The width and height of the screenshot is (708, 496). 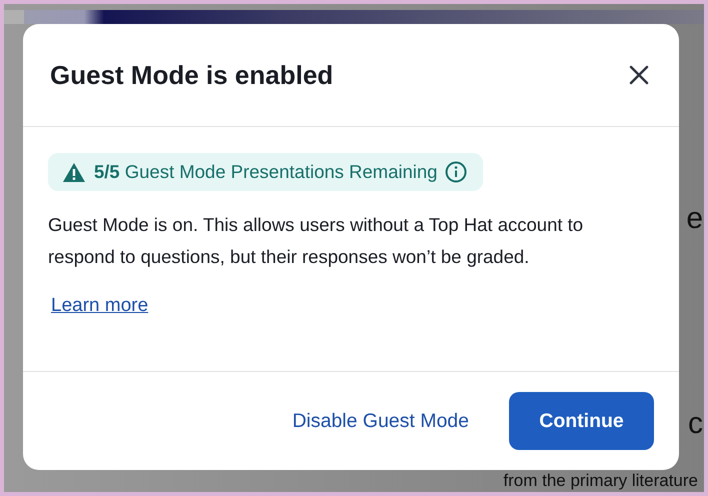 What do you see at coordinates (99, 306) in the screenshot?
I see `learn-more-link: Learn more` at bounding box center [99, 306].